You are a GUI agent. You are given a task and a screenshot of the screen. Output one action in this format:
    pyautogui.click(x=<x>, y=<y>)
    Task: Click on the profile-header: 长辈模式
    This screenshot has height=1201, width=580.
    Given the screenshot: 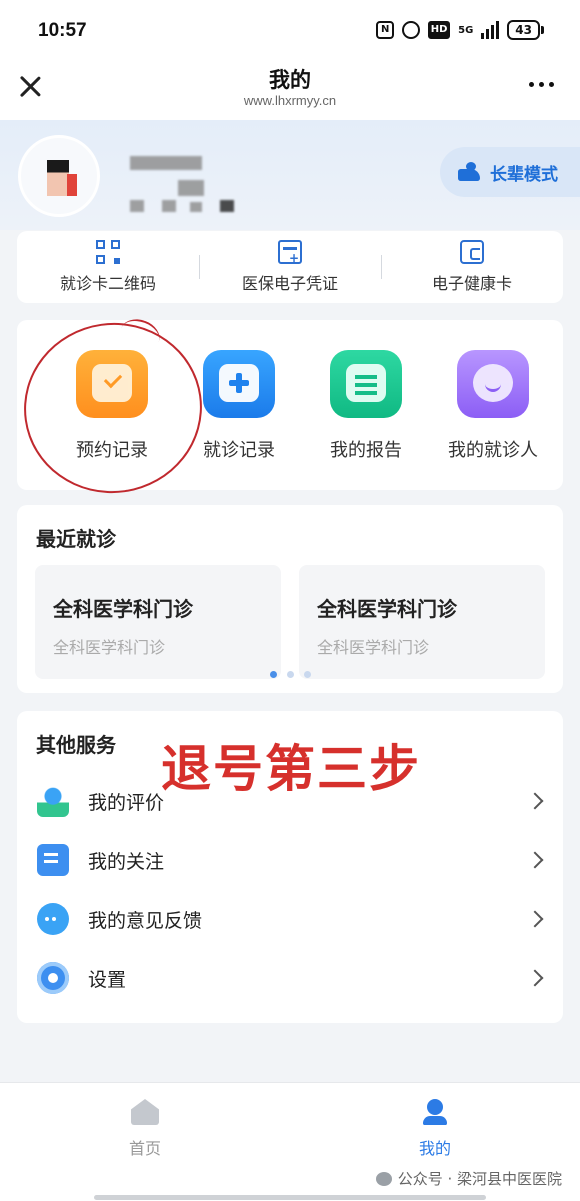 What is the action you would take?
    pyautogui.click(x=290, y=175)
    